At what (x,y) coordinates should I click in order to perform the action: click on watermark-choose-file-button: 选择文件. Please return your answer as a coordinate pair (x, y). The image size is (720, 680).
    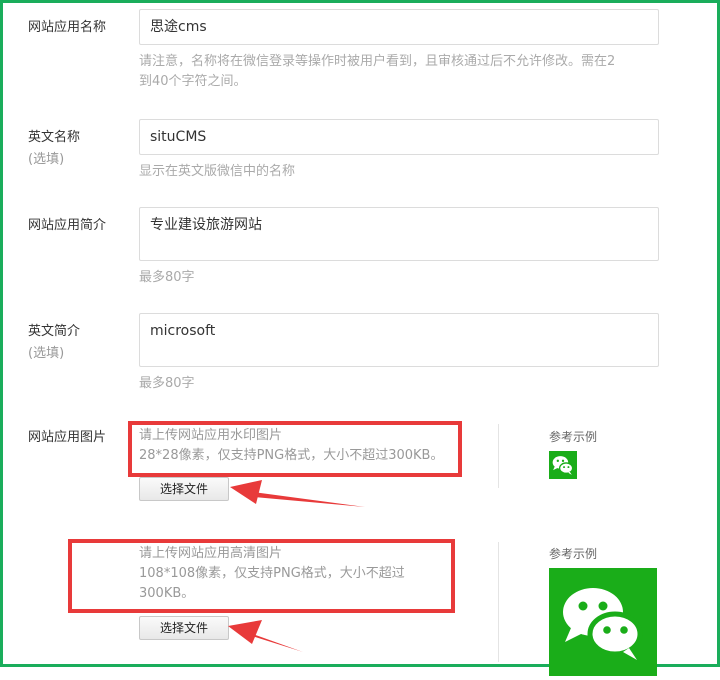
    Looking at the image, I should click on (184, 489).